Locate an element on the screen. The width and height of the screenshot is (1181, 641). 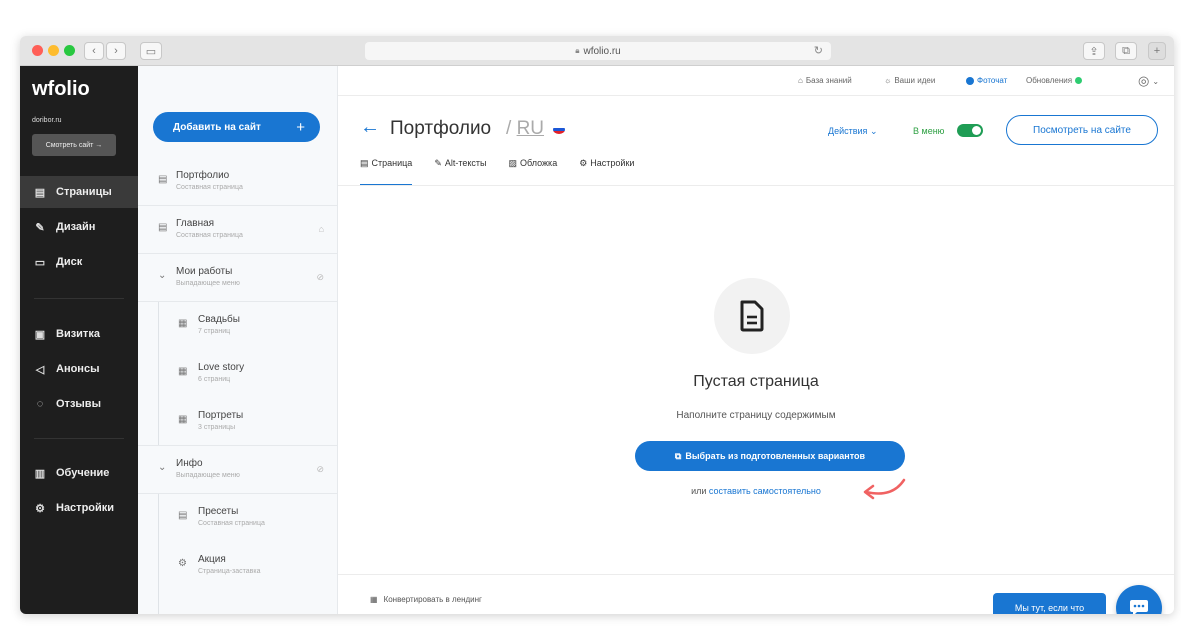
page-item-home: ▤ Главная Составная страница ⌂ is located at coordinates (238, 230).